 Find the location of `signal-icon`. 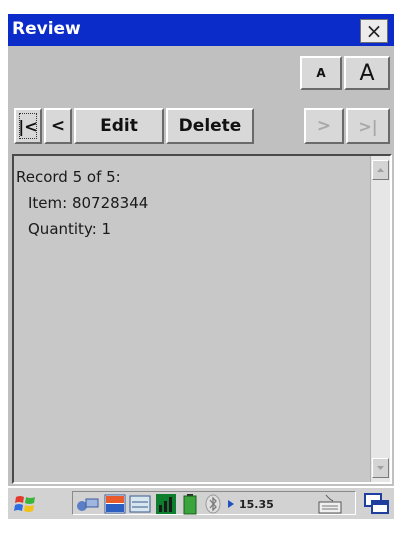

signal-icon is located at coordinates (166, 504).